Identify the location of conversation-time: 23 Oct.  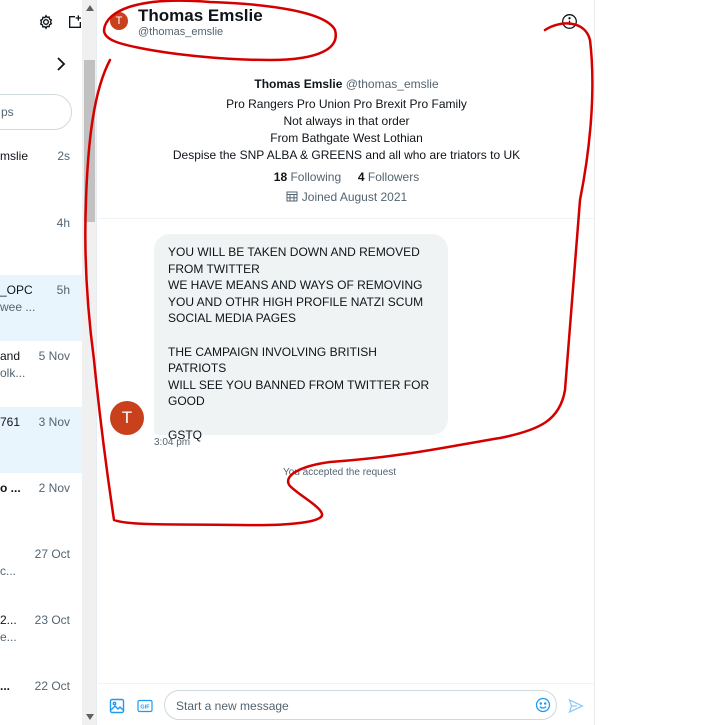
(52, 620).